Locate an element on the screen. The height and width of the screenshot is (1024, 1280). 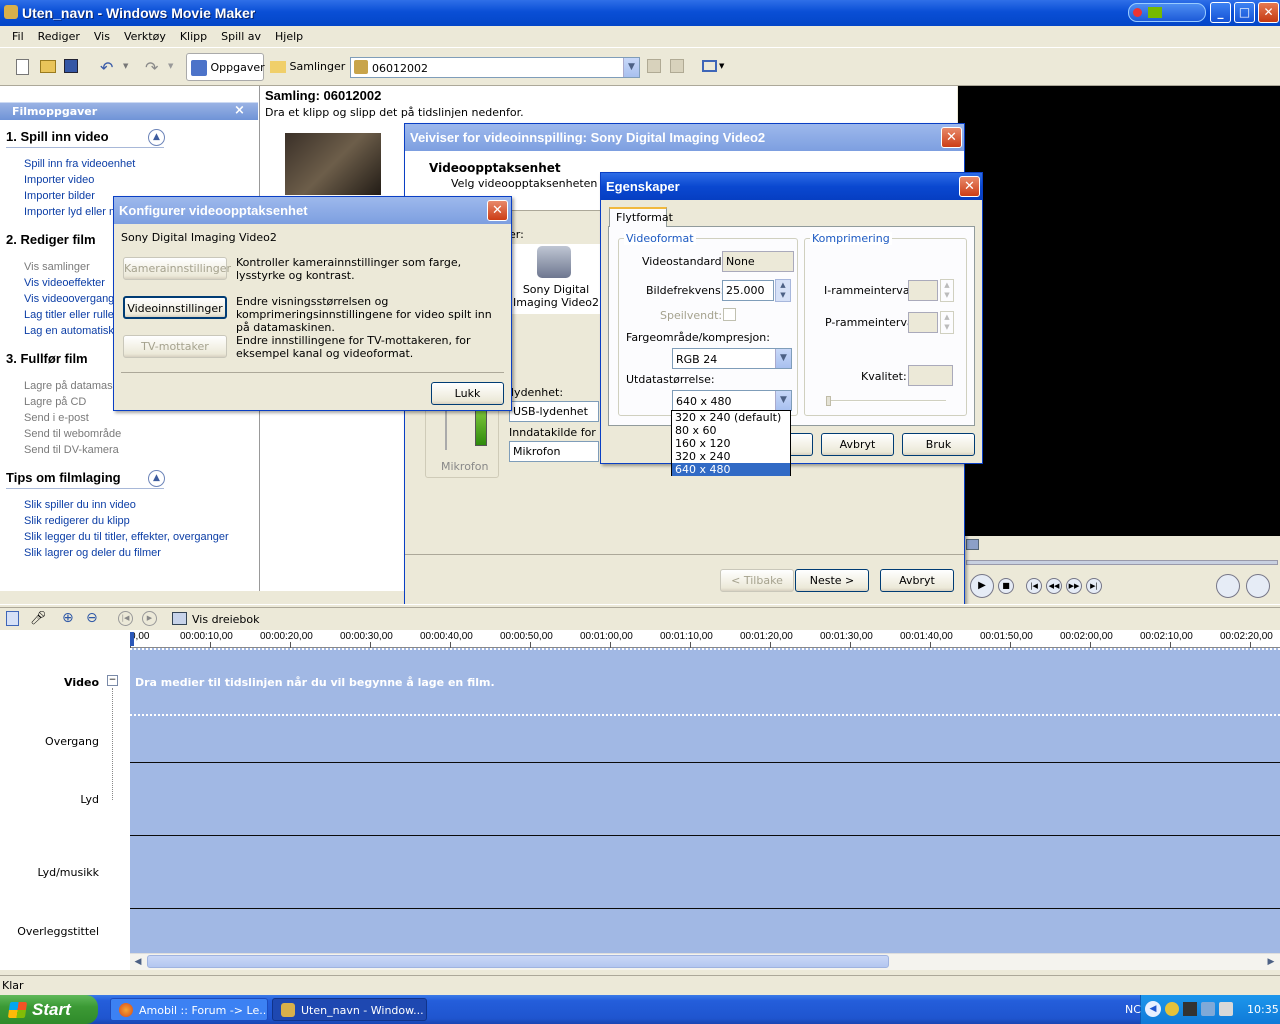
video-settings-button: Videoinnstillinger is located at coordinates (175, 307).